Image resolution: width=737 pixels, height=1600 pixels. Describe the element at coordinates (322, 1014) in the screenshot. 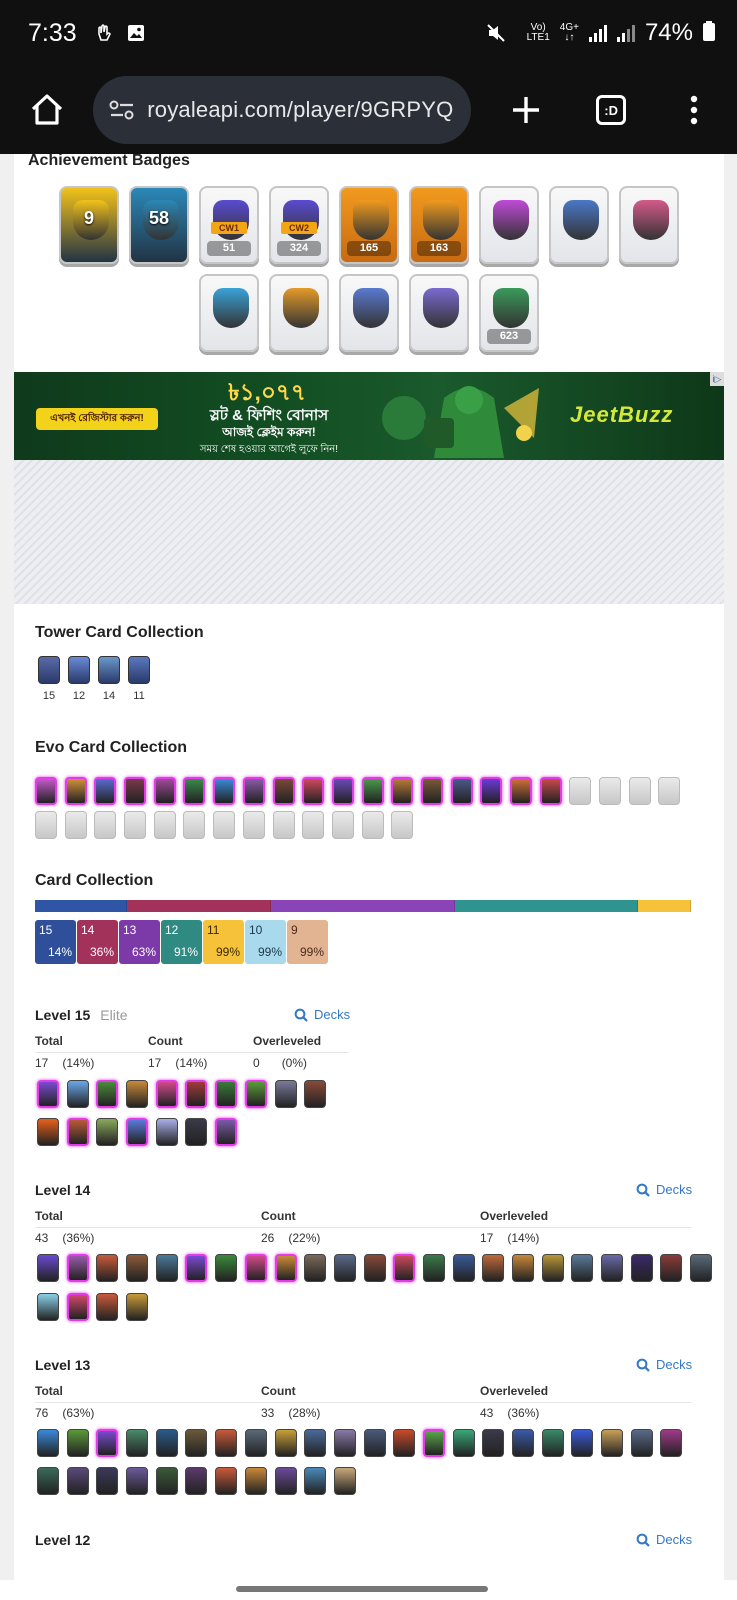

I see `level-15-decks-link: Decks` at that location.